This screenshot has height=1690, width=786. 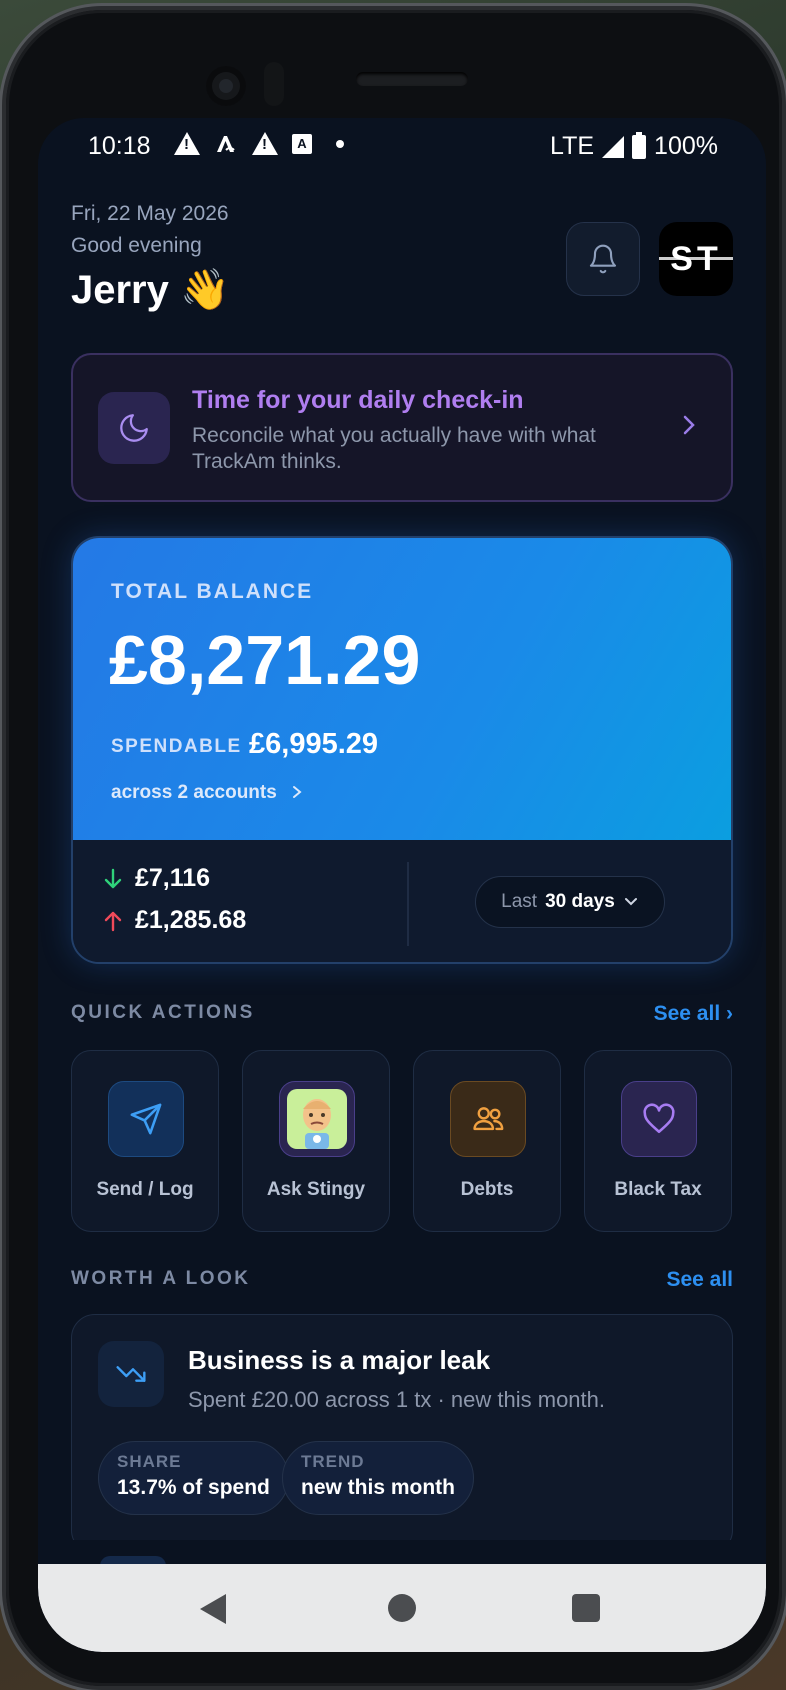 I want to click on earpiece-speaker, so click(x=412, y=79).